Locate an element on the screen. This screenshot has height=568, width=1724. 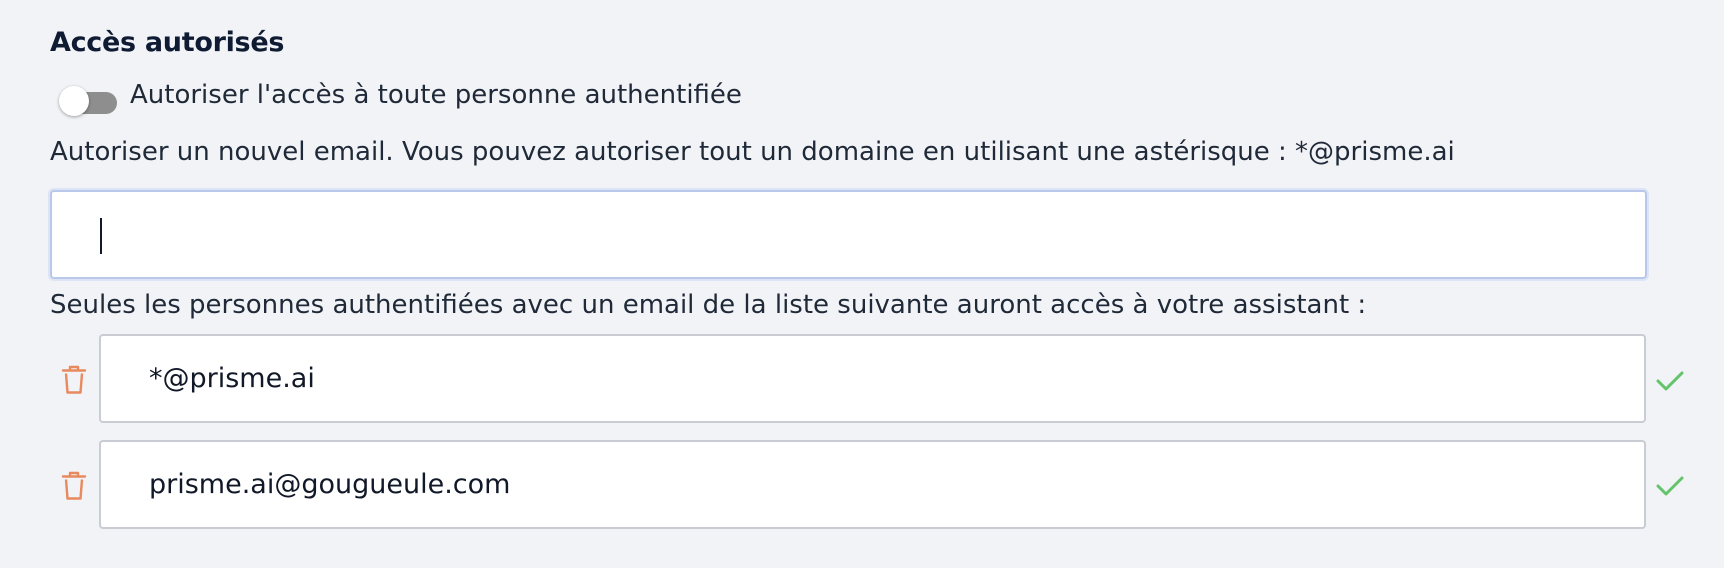
allow-all-authenticated-toggle is located at coordinates (88, 103).